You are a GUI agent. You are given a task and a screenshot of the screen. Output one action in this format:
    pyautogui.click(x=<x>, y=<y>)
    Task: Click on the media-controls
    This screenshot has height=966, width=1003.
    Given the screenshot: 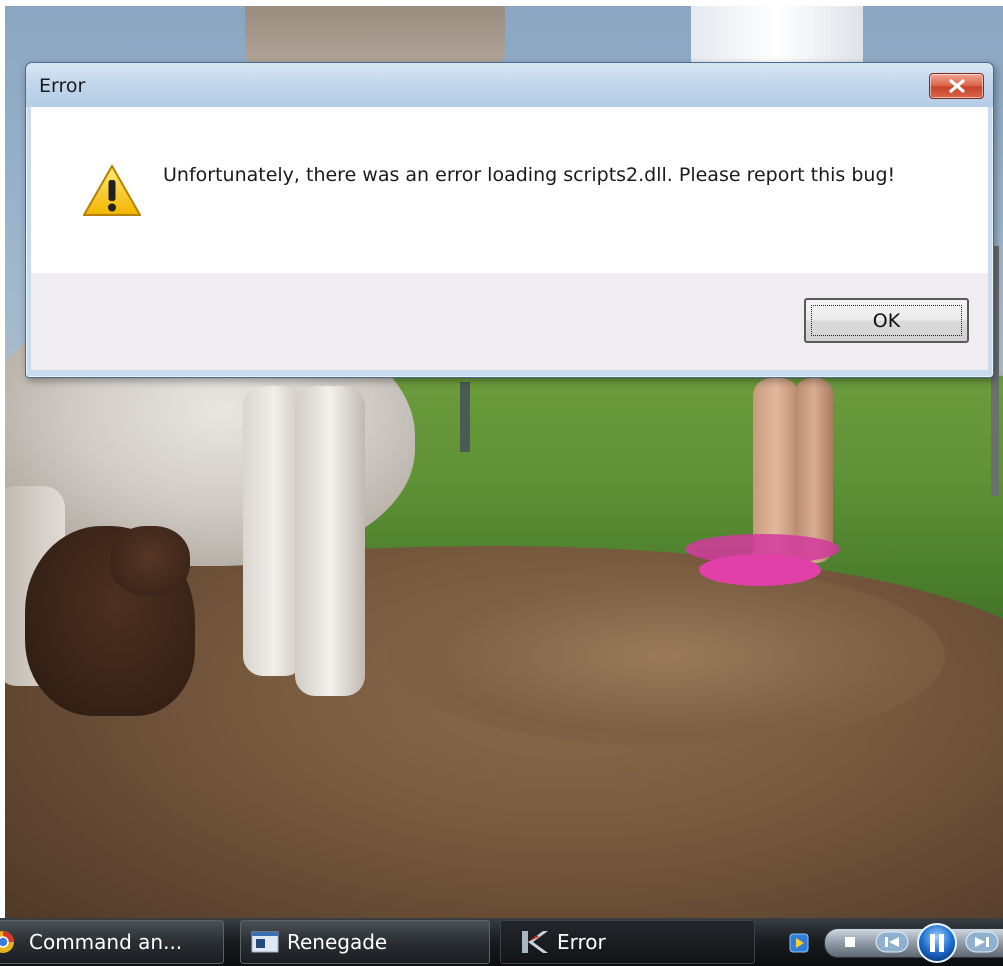 What is the action you would take?
    pyautogui.click(x=889, y=943)
    